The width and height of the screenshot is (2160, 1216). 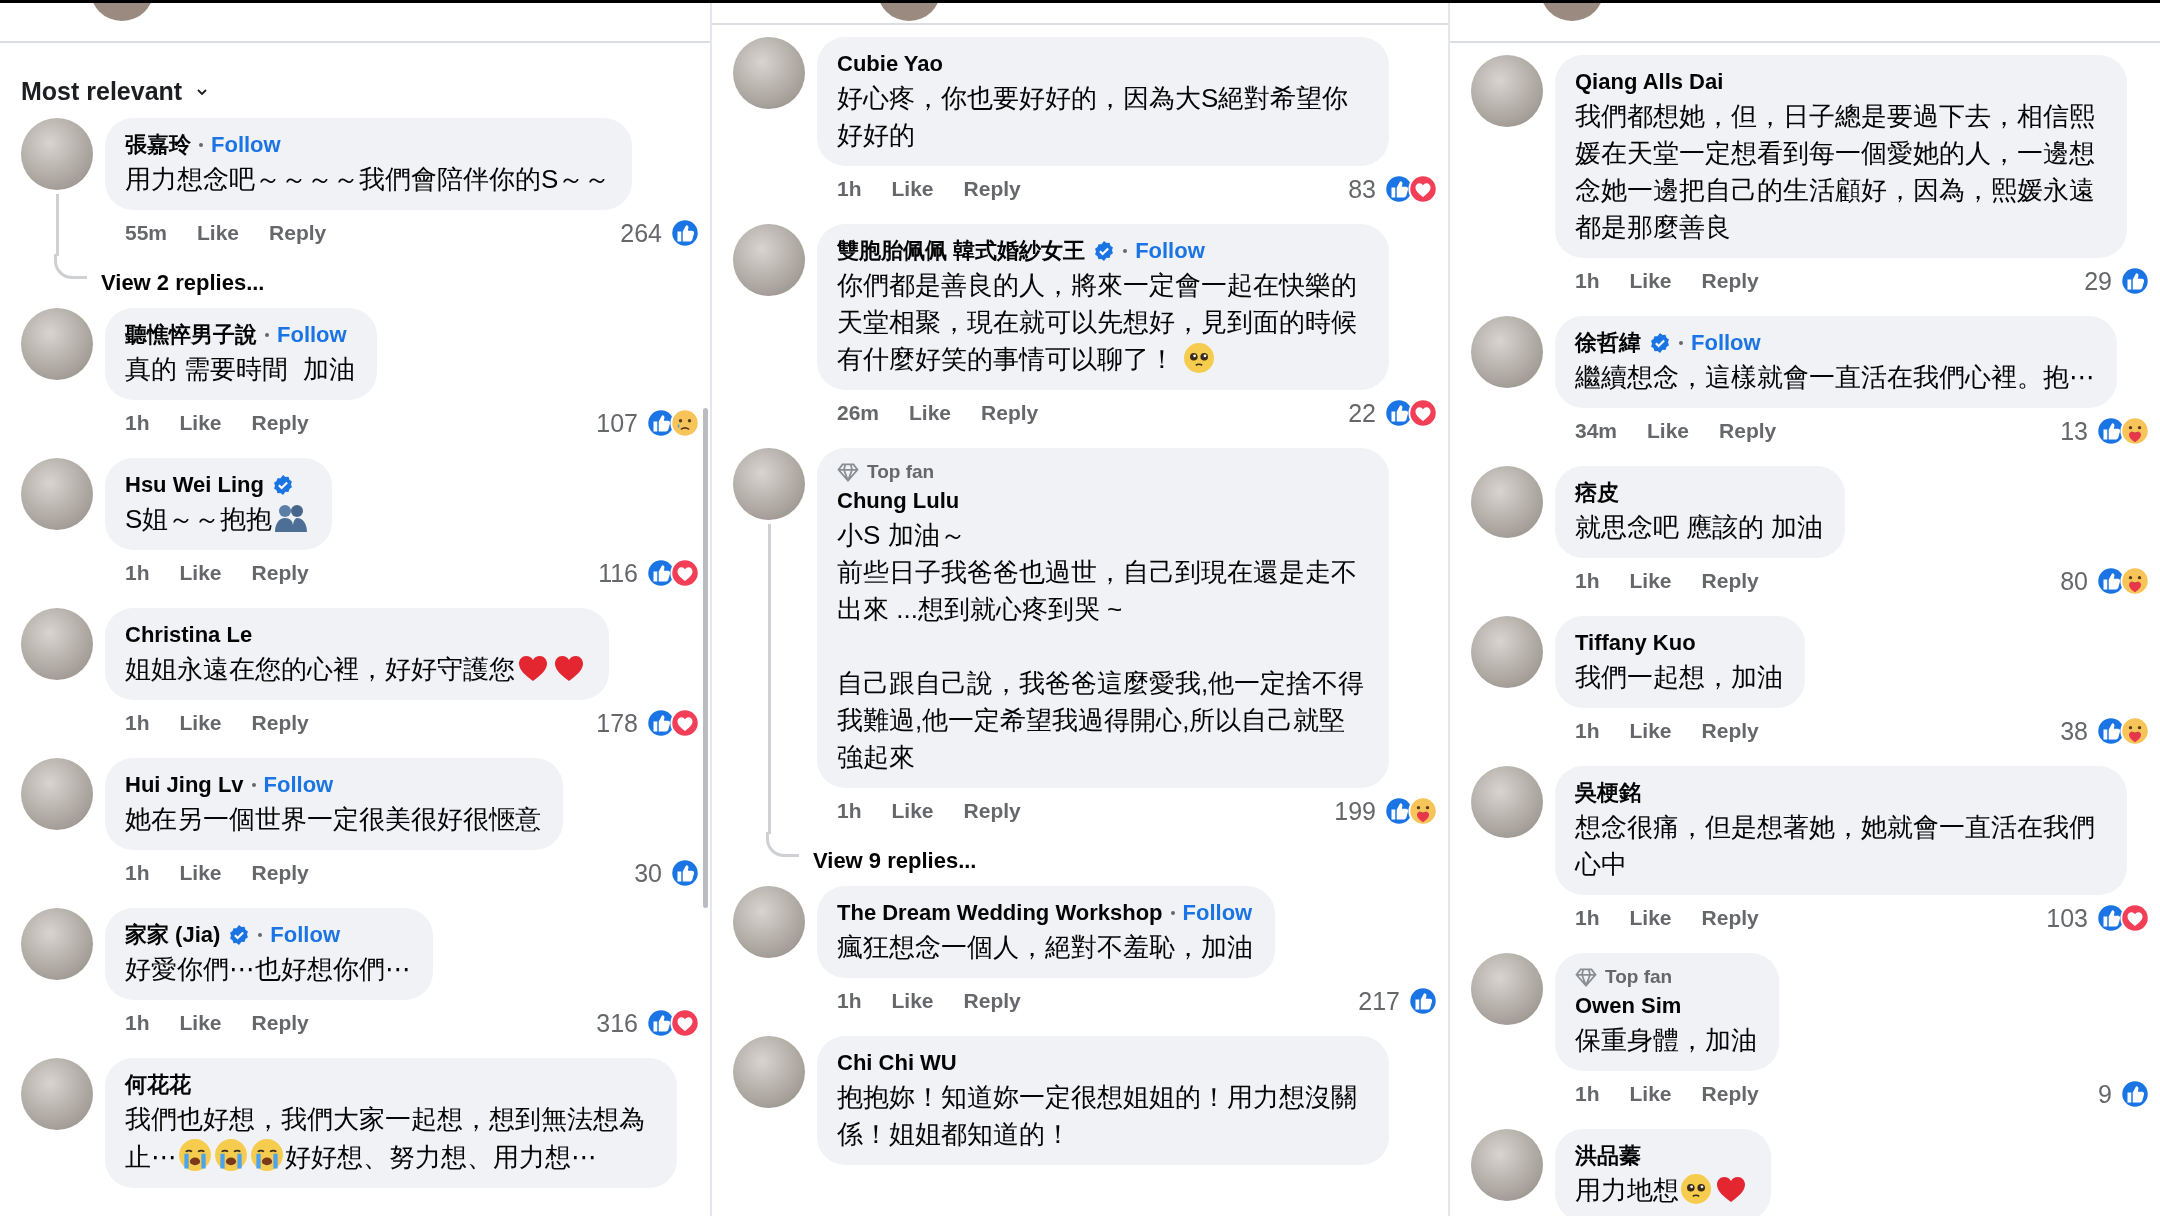 What do you see at coordinates (705, 658) in the screenshot?
I see `scrollbar` at bounding box center [705, 658].